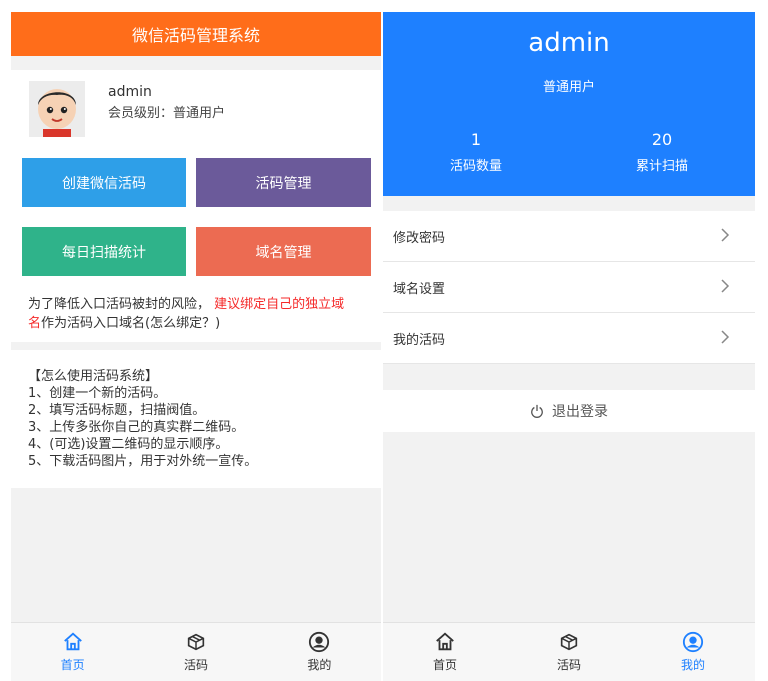  I want to click on member-level: 会员级别：普通用户, so click(166, 111).